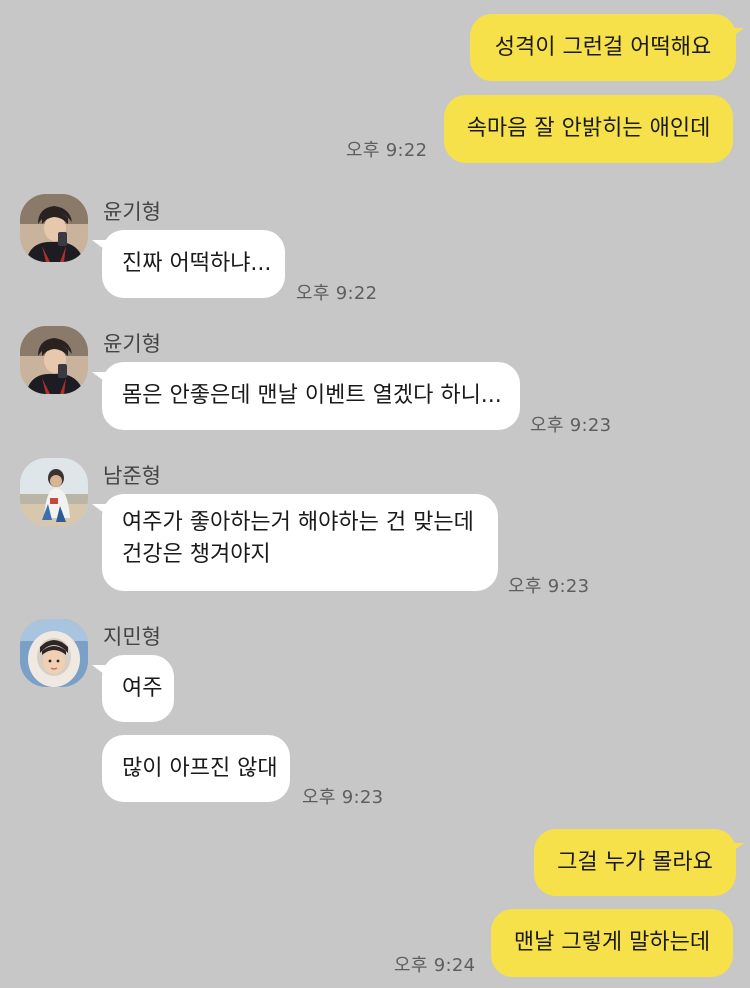  What do you see at coordinates (603, 47) in the screenshot?
I see `message-bubble-sent: 성격이 그런걸 어떡해요` at bounding box center [603, 47].